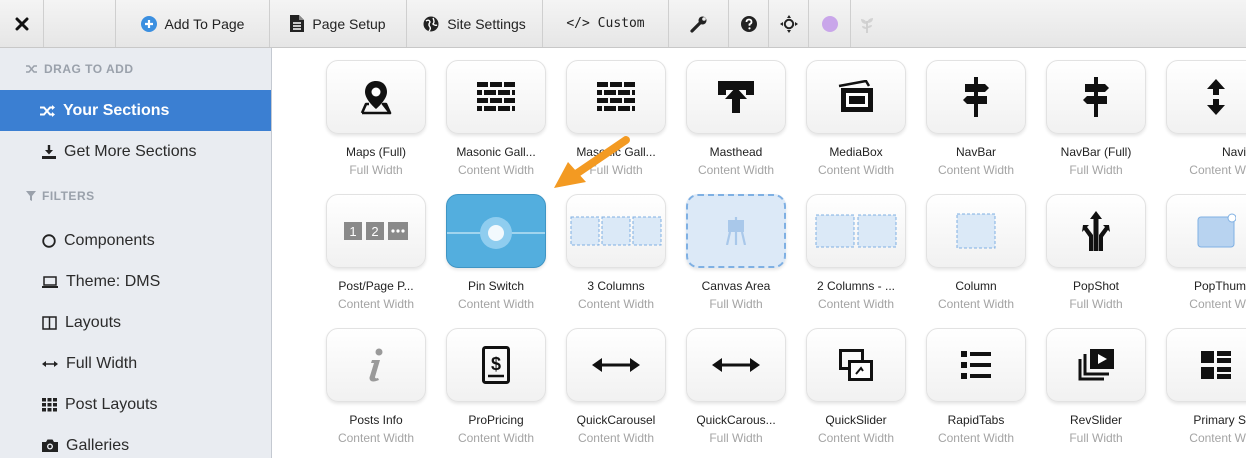 This screenshot has width=1246, height=466. I want to click on section-popthumb: PopThum Content W, so click(1199, 254).